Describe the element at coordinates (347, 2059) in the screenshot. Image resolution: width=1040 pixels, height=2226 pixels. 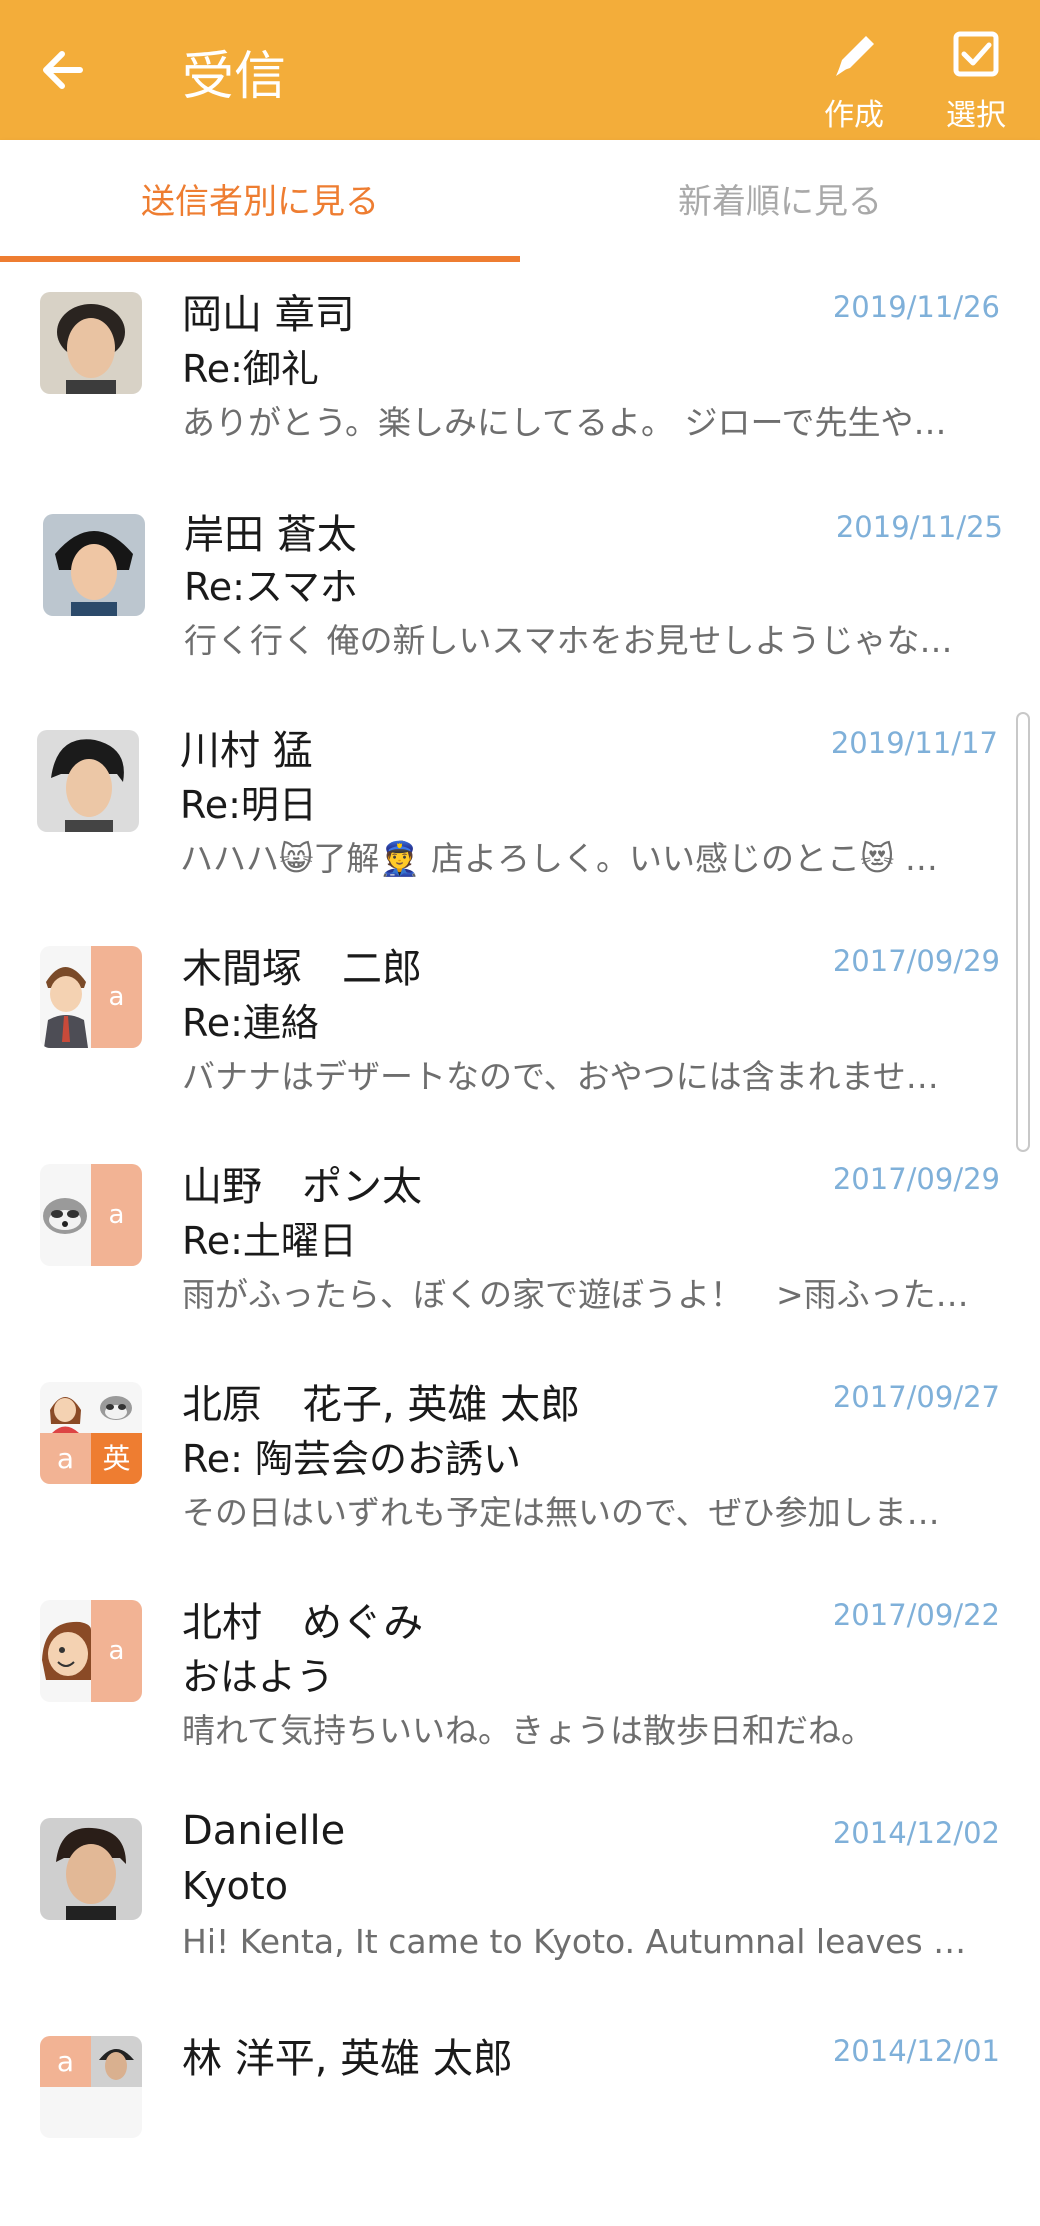
I see `sender-name: 林 洋平, 英雄 太郎` at that location.